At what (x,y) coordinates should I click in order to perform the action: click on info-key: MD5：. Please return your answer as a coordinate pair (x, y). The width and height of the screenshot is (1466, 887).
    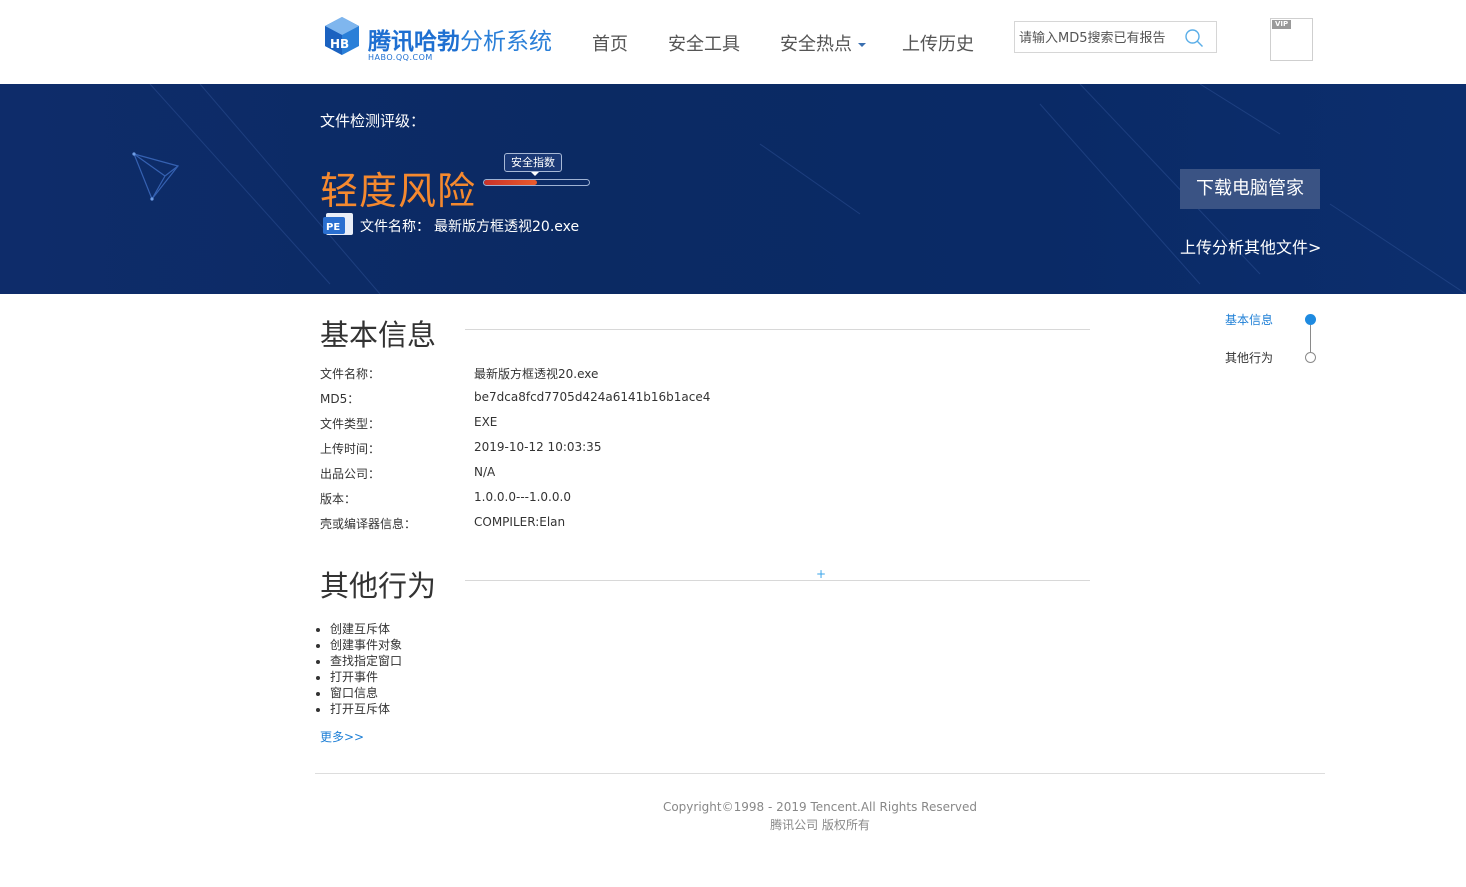
    Looking at the image, I should click on (340, 399).